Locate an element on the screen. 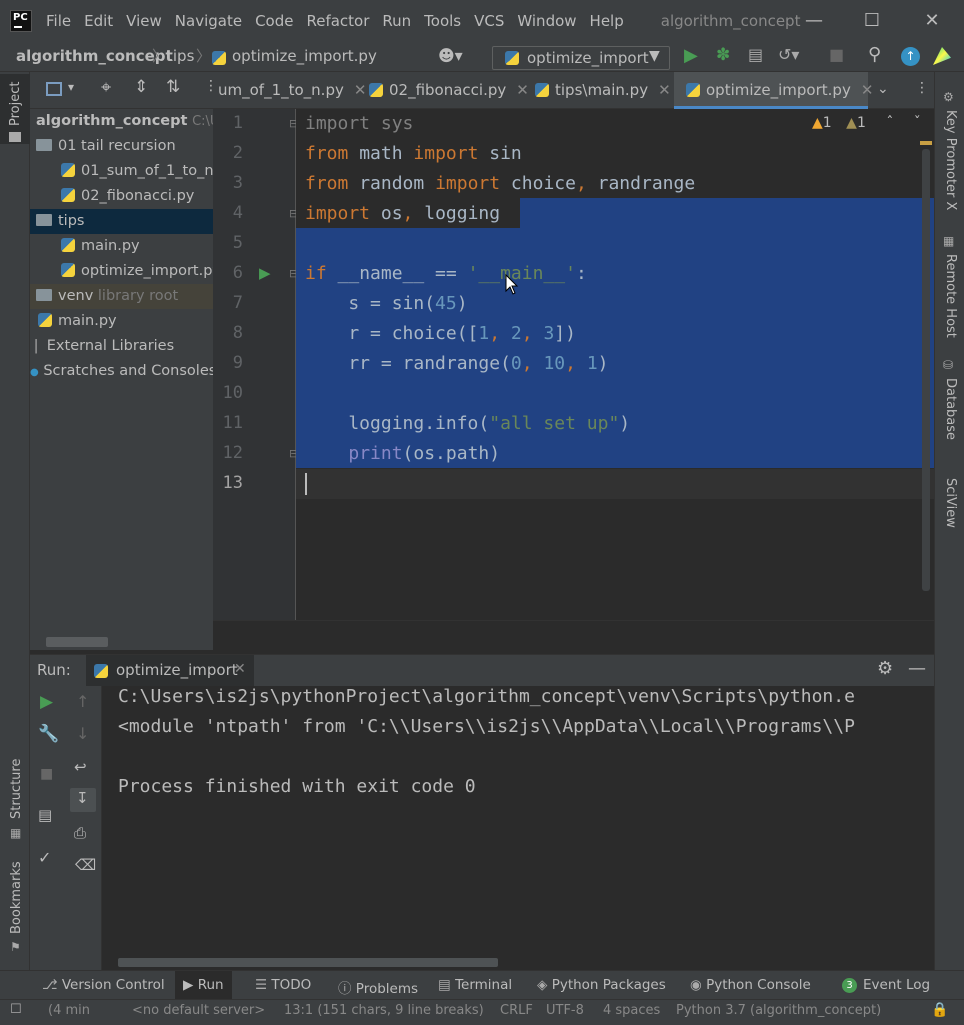 The image size is (964, 1025). previous-highlight-icon: ˆ is located at coordinates (889, 123).